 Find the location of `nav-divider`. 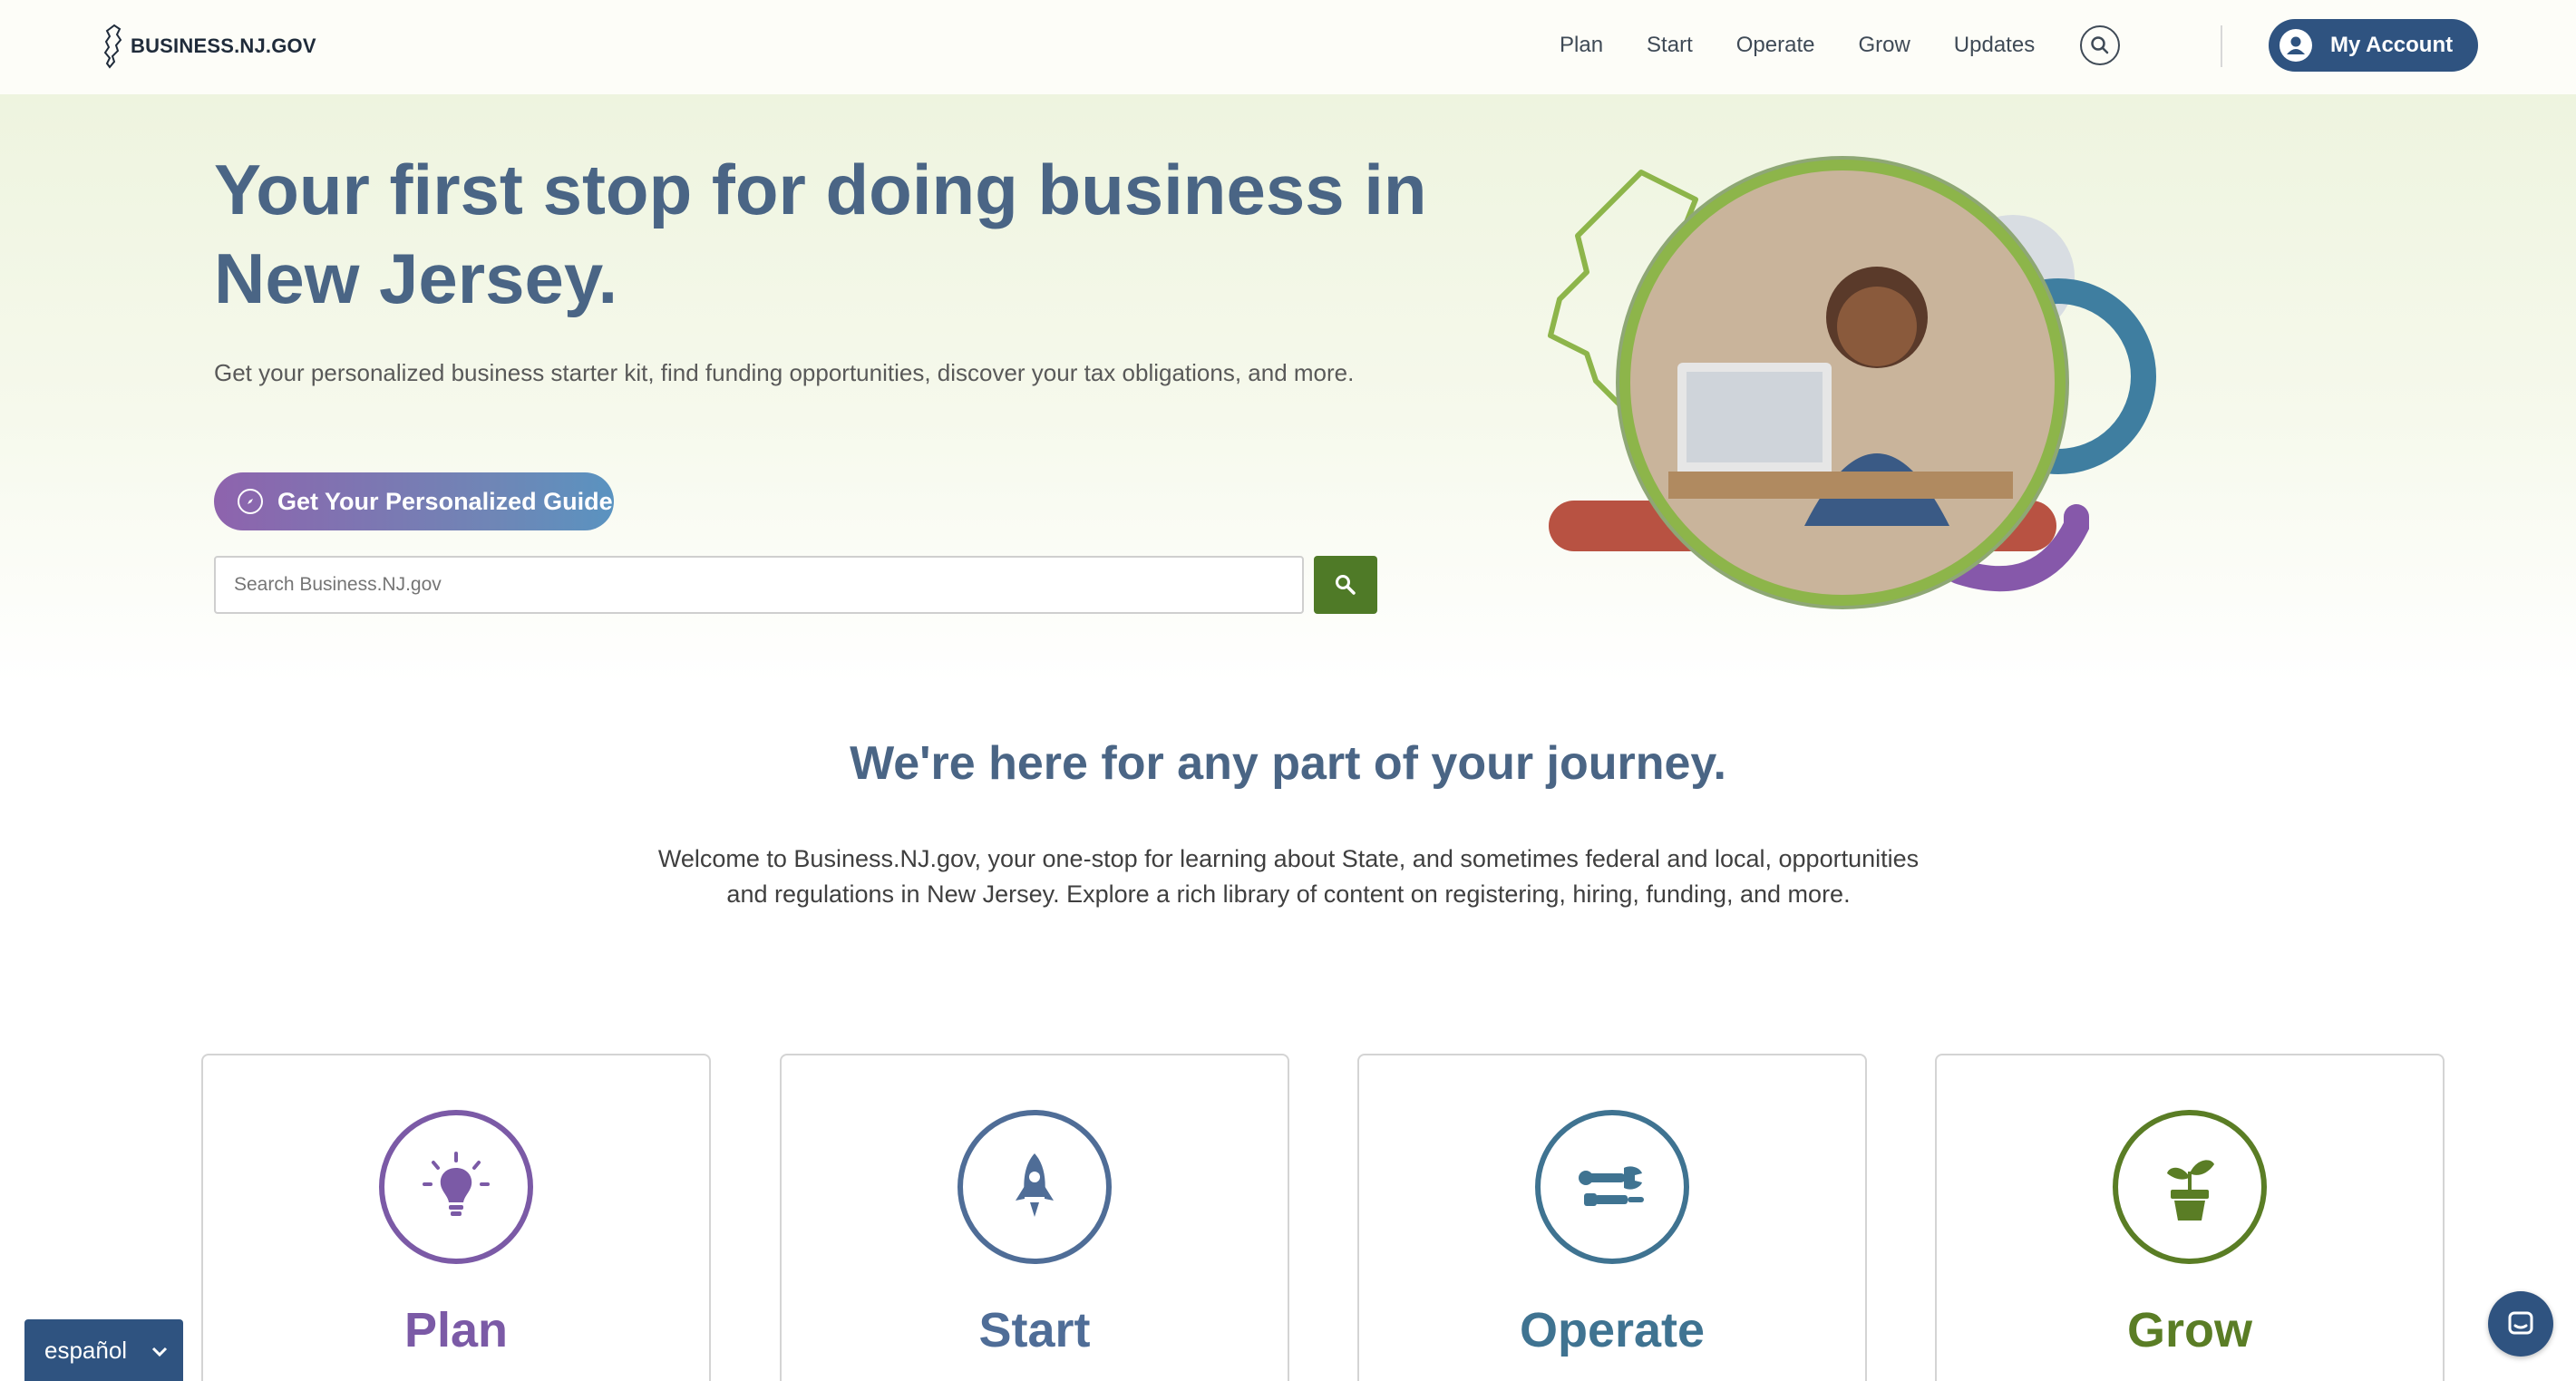

nav-divider is located at coordinates (2221, 46).